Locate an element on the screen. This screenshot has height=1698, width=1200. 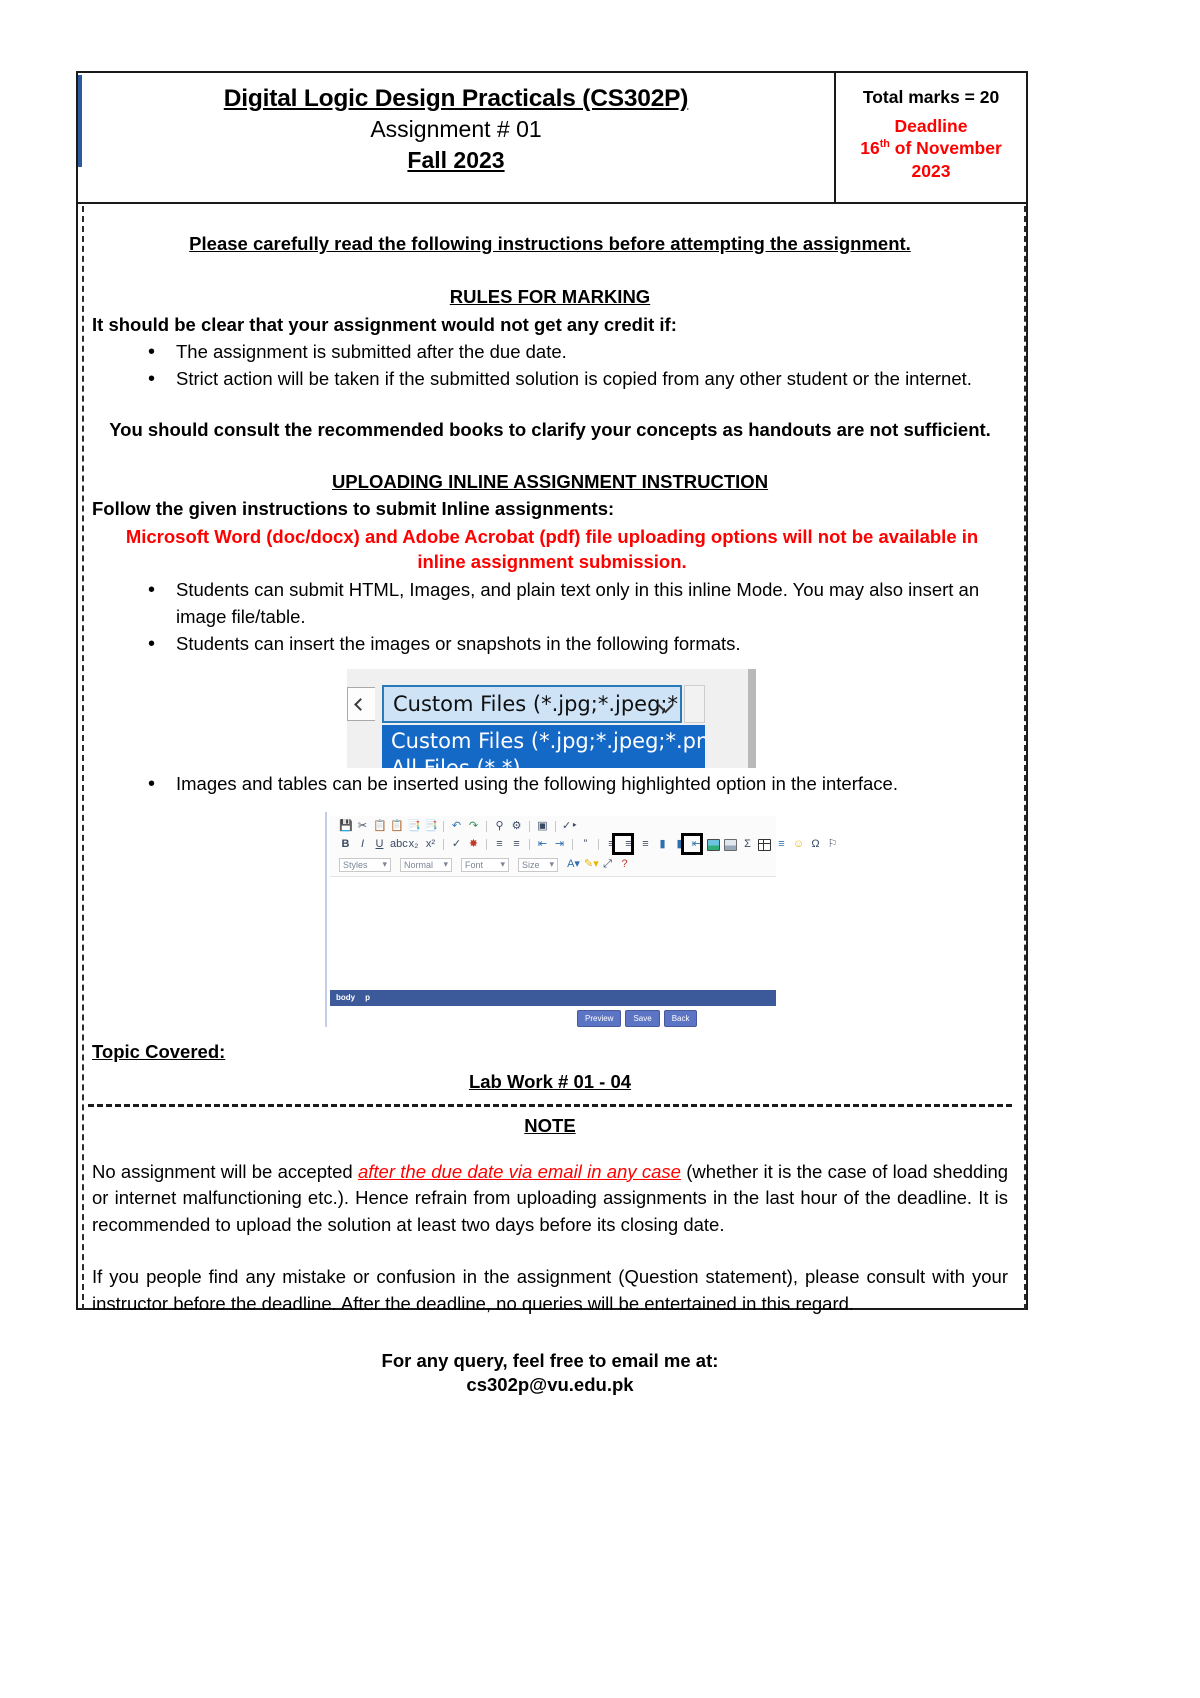
bg-color-icon: ✎▾ is located at coordinates (591, 864).